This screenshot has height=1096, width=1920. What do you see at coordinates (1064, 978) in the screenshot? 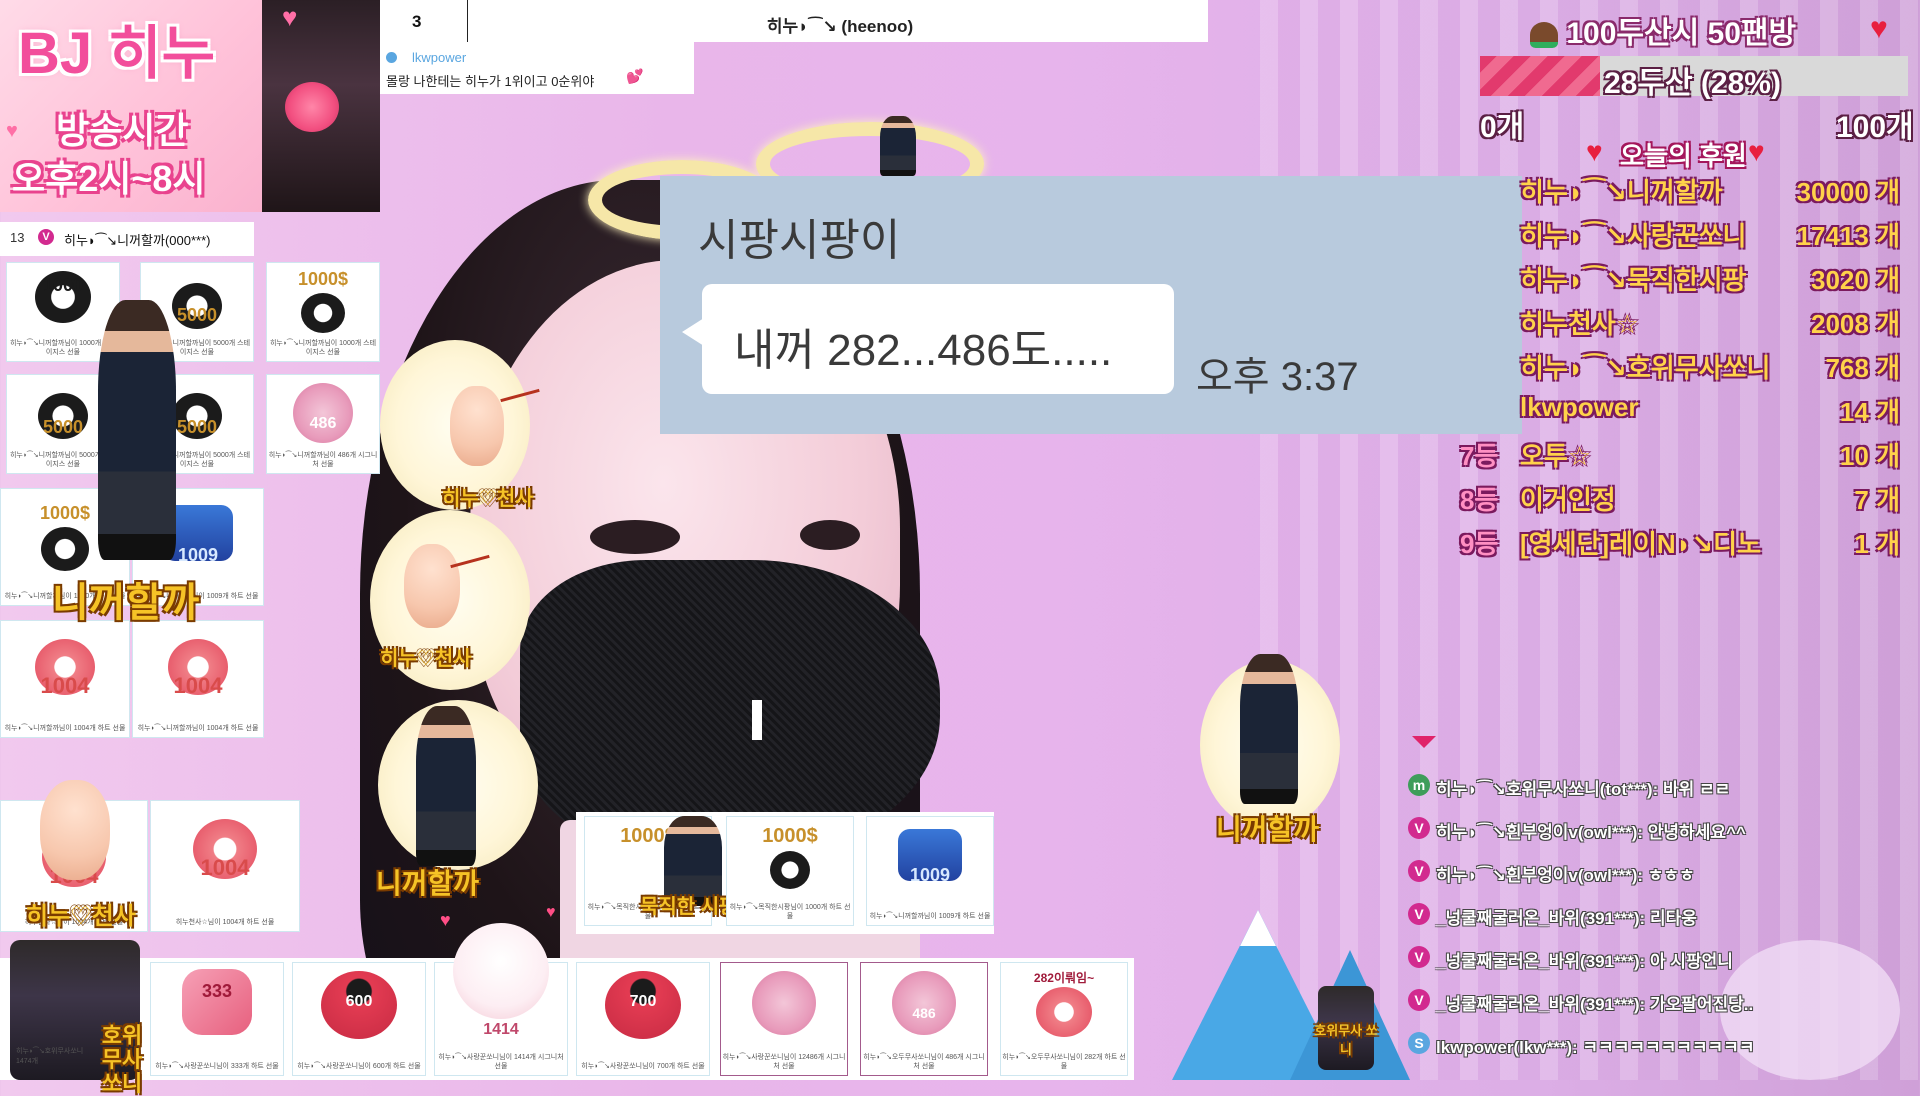
I see `card-buddy-label: 282이뤄임~` at bounding box center [1064, 978].